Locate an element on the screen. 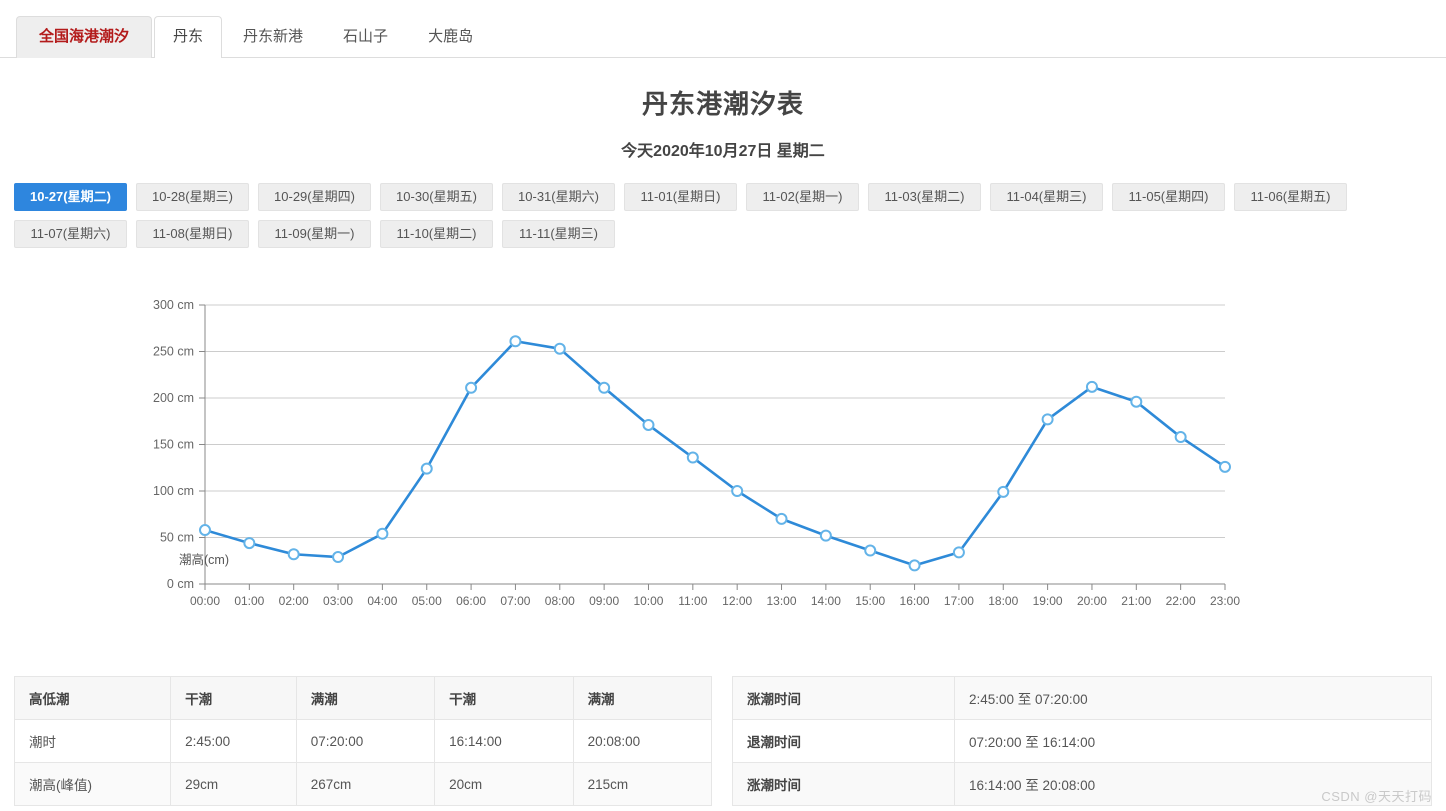 The image size is (1446, 811). table-row: 潮高(峰值) 29cm 267cm 20cm 215cm is located at coordinates (363, 784).